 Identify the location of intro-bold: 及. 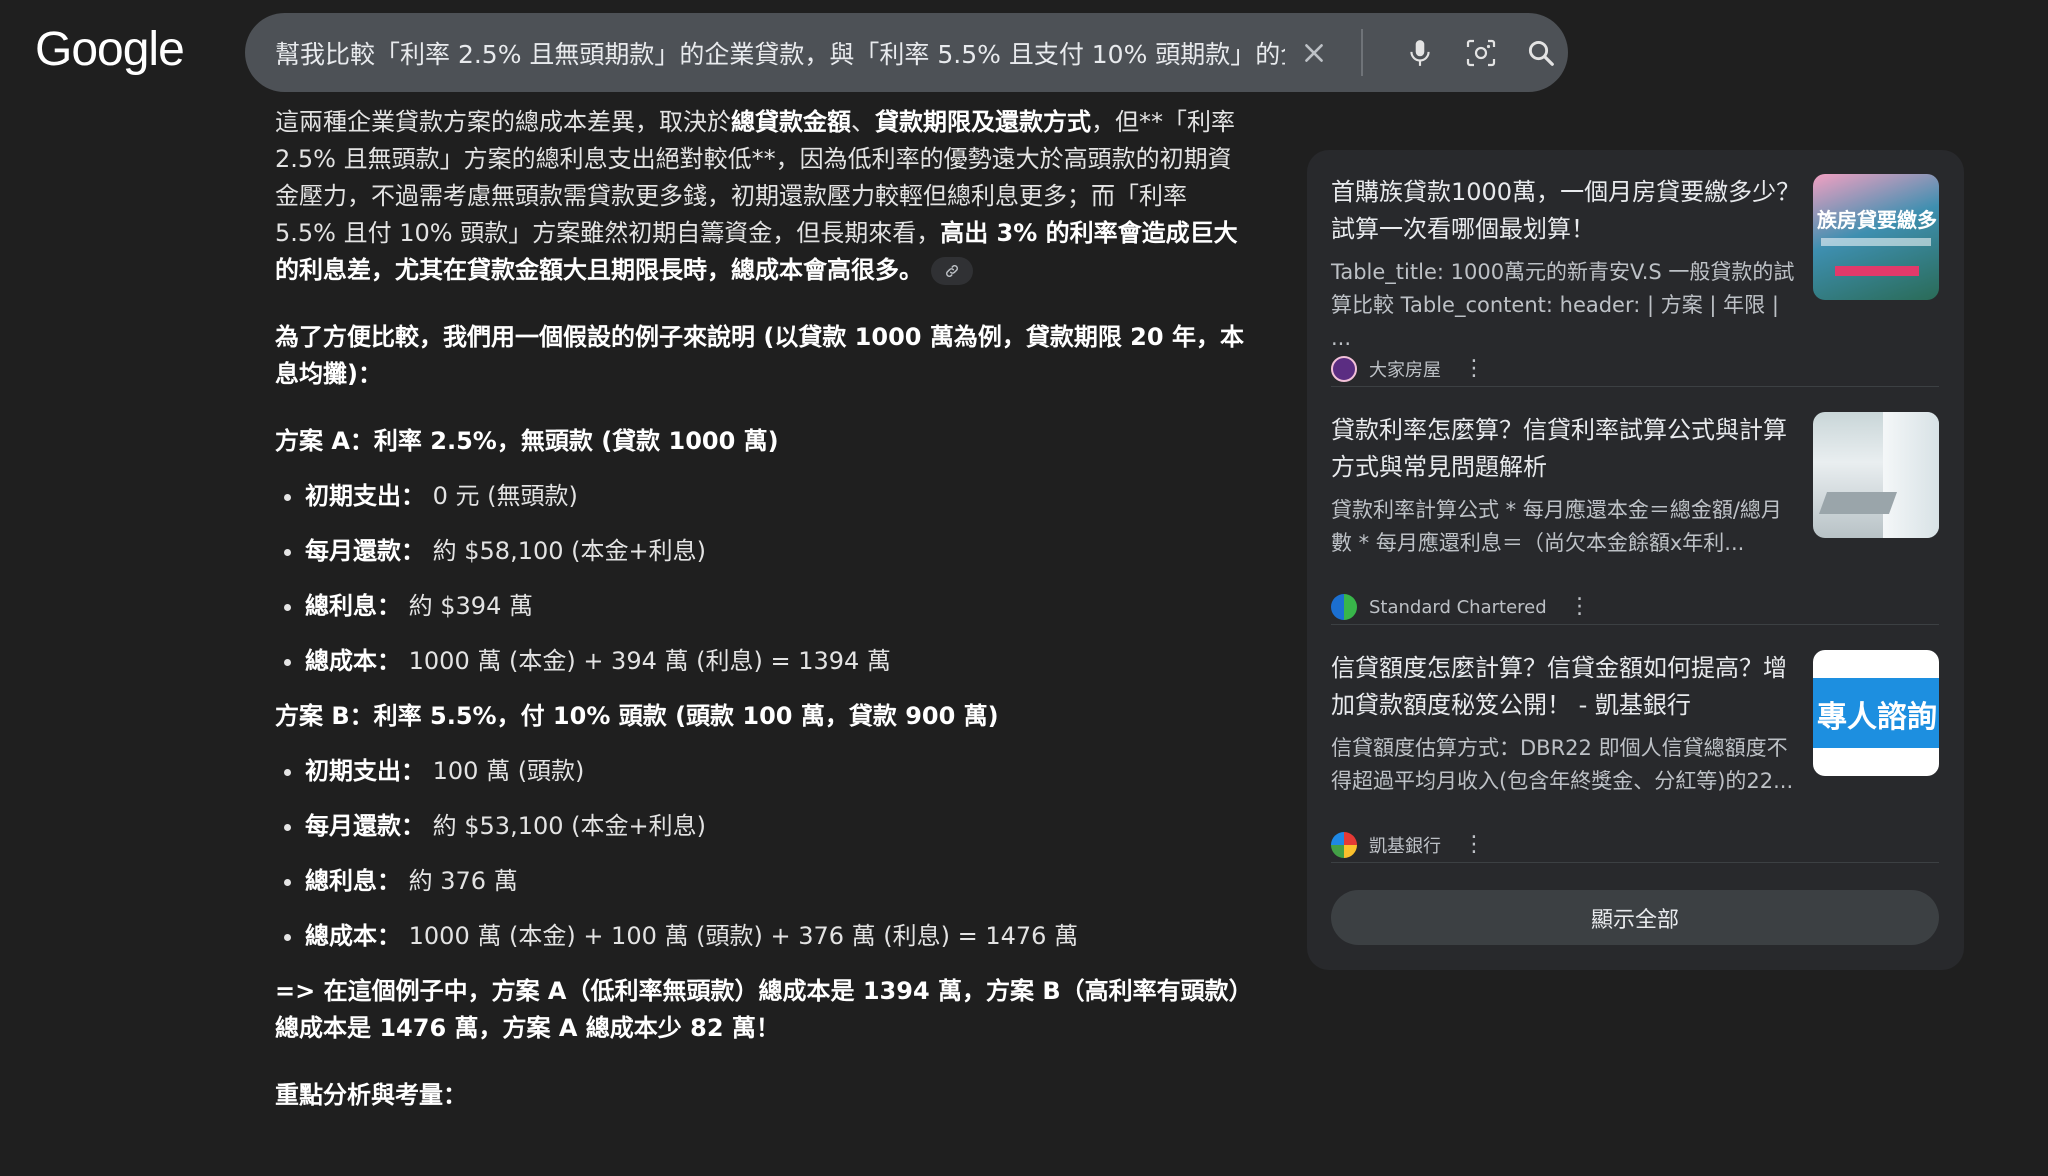
(983, 122).